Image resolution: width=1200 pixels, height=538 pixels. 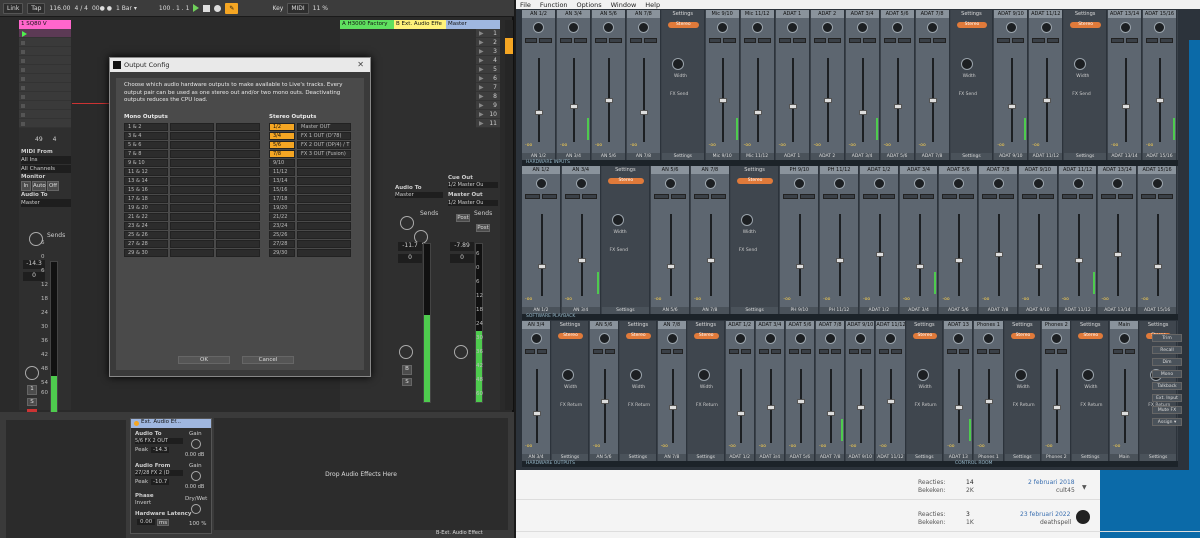 What do you see at coordinates (159, 473) in the screenshot?
I see `audio-from-select: 27/28 FX 2 (D` at bounding box center [159, 473].